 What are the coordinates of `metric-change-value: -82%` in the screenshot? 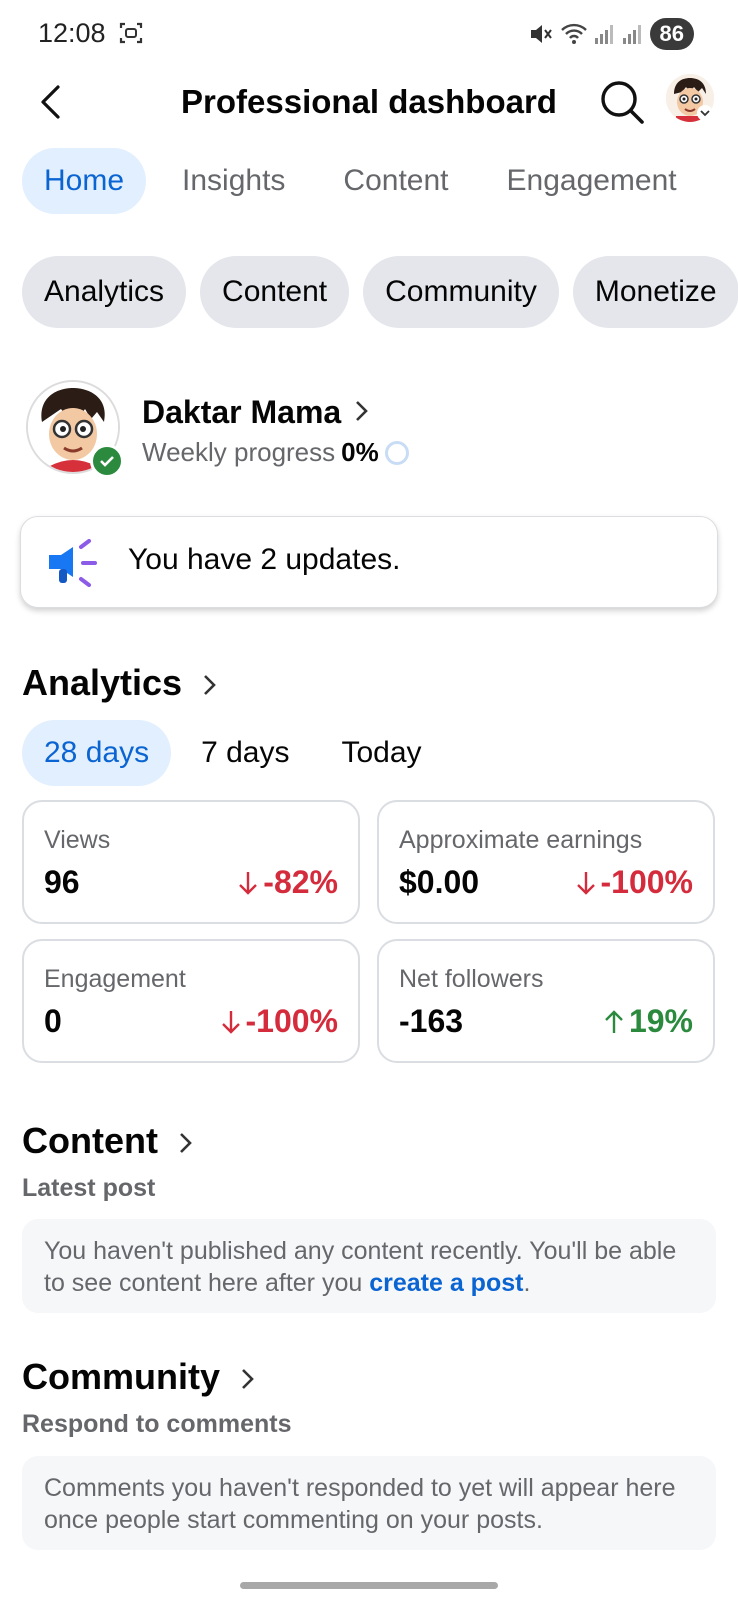 It's located at (300, 882).